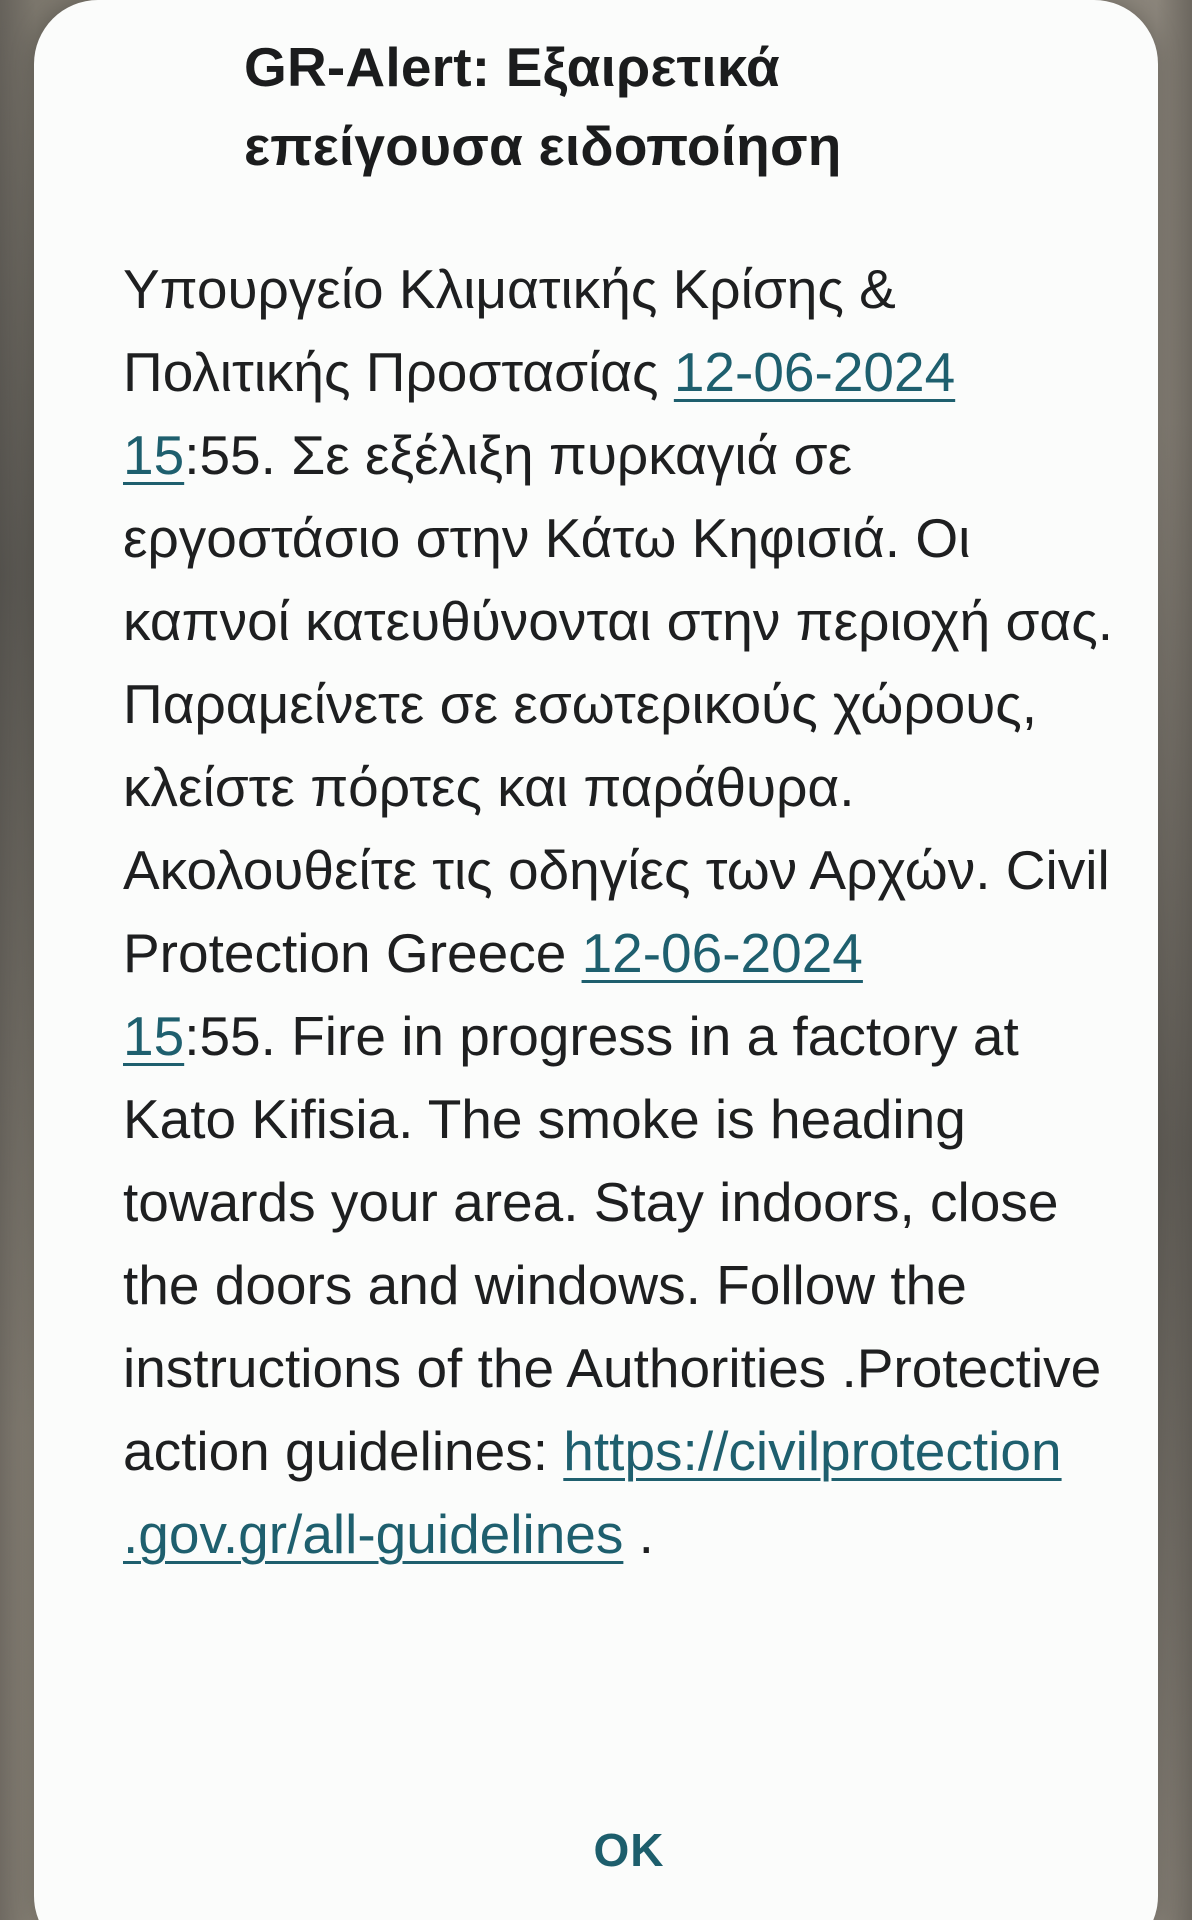 The width and height of the screenshot is (1192, 1920). Describe the element at coordinates (629, 1850) in the screenshot. I see `ok-button: OK` at that location.